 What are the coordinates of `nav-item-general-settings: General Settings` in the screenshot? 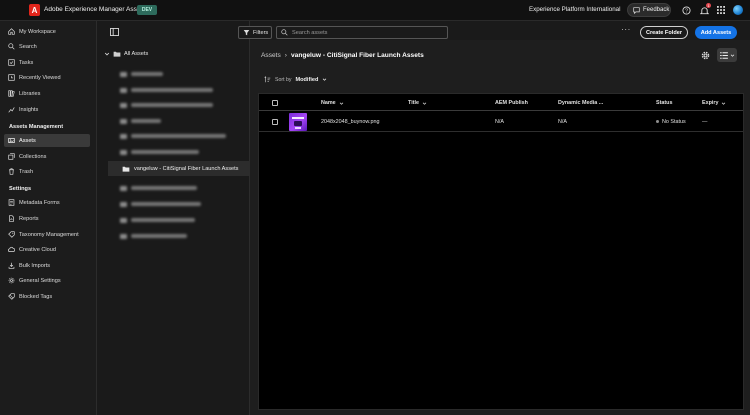 It's located at (47, 280).